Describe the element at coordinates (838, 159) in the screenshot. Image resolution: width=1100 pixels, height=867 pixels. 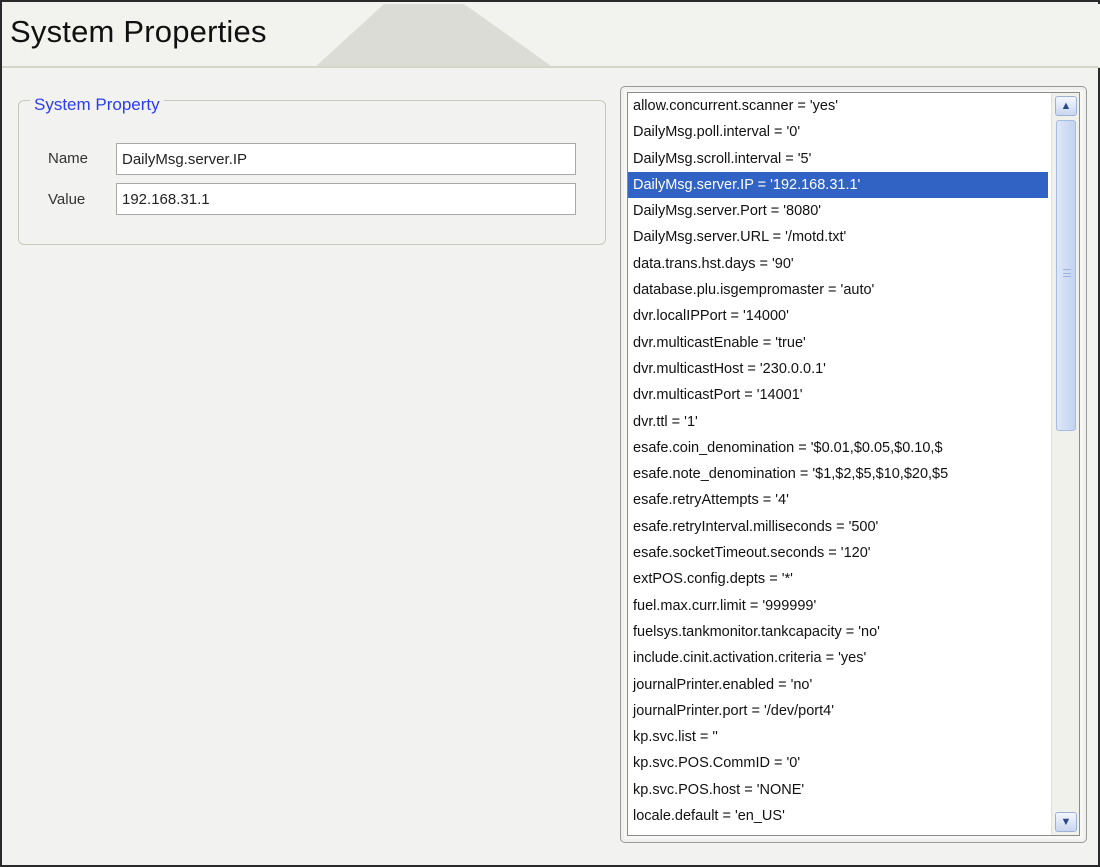
I see `list-item: DailyMsg.scroll.interval = '5'` at that location.